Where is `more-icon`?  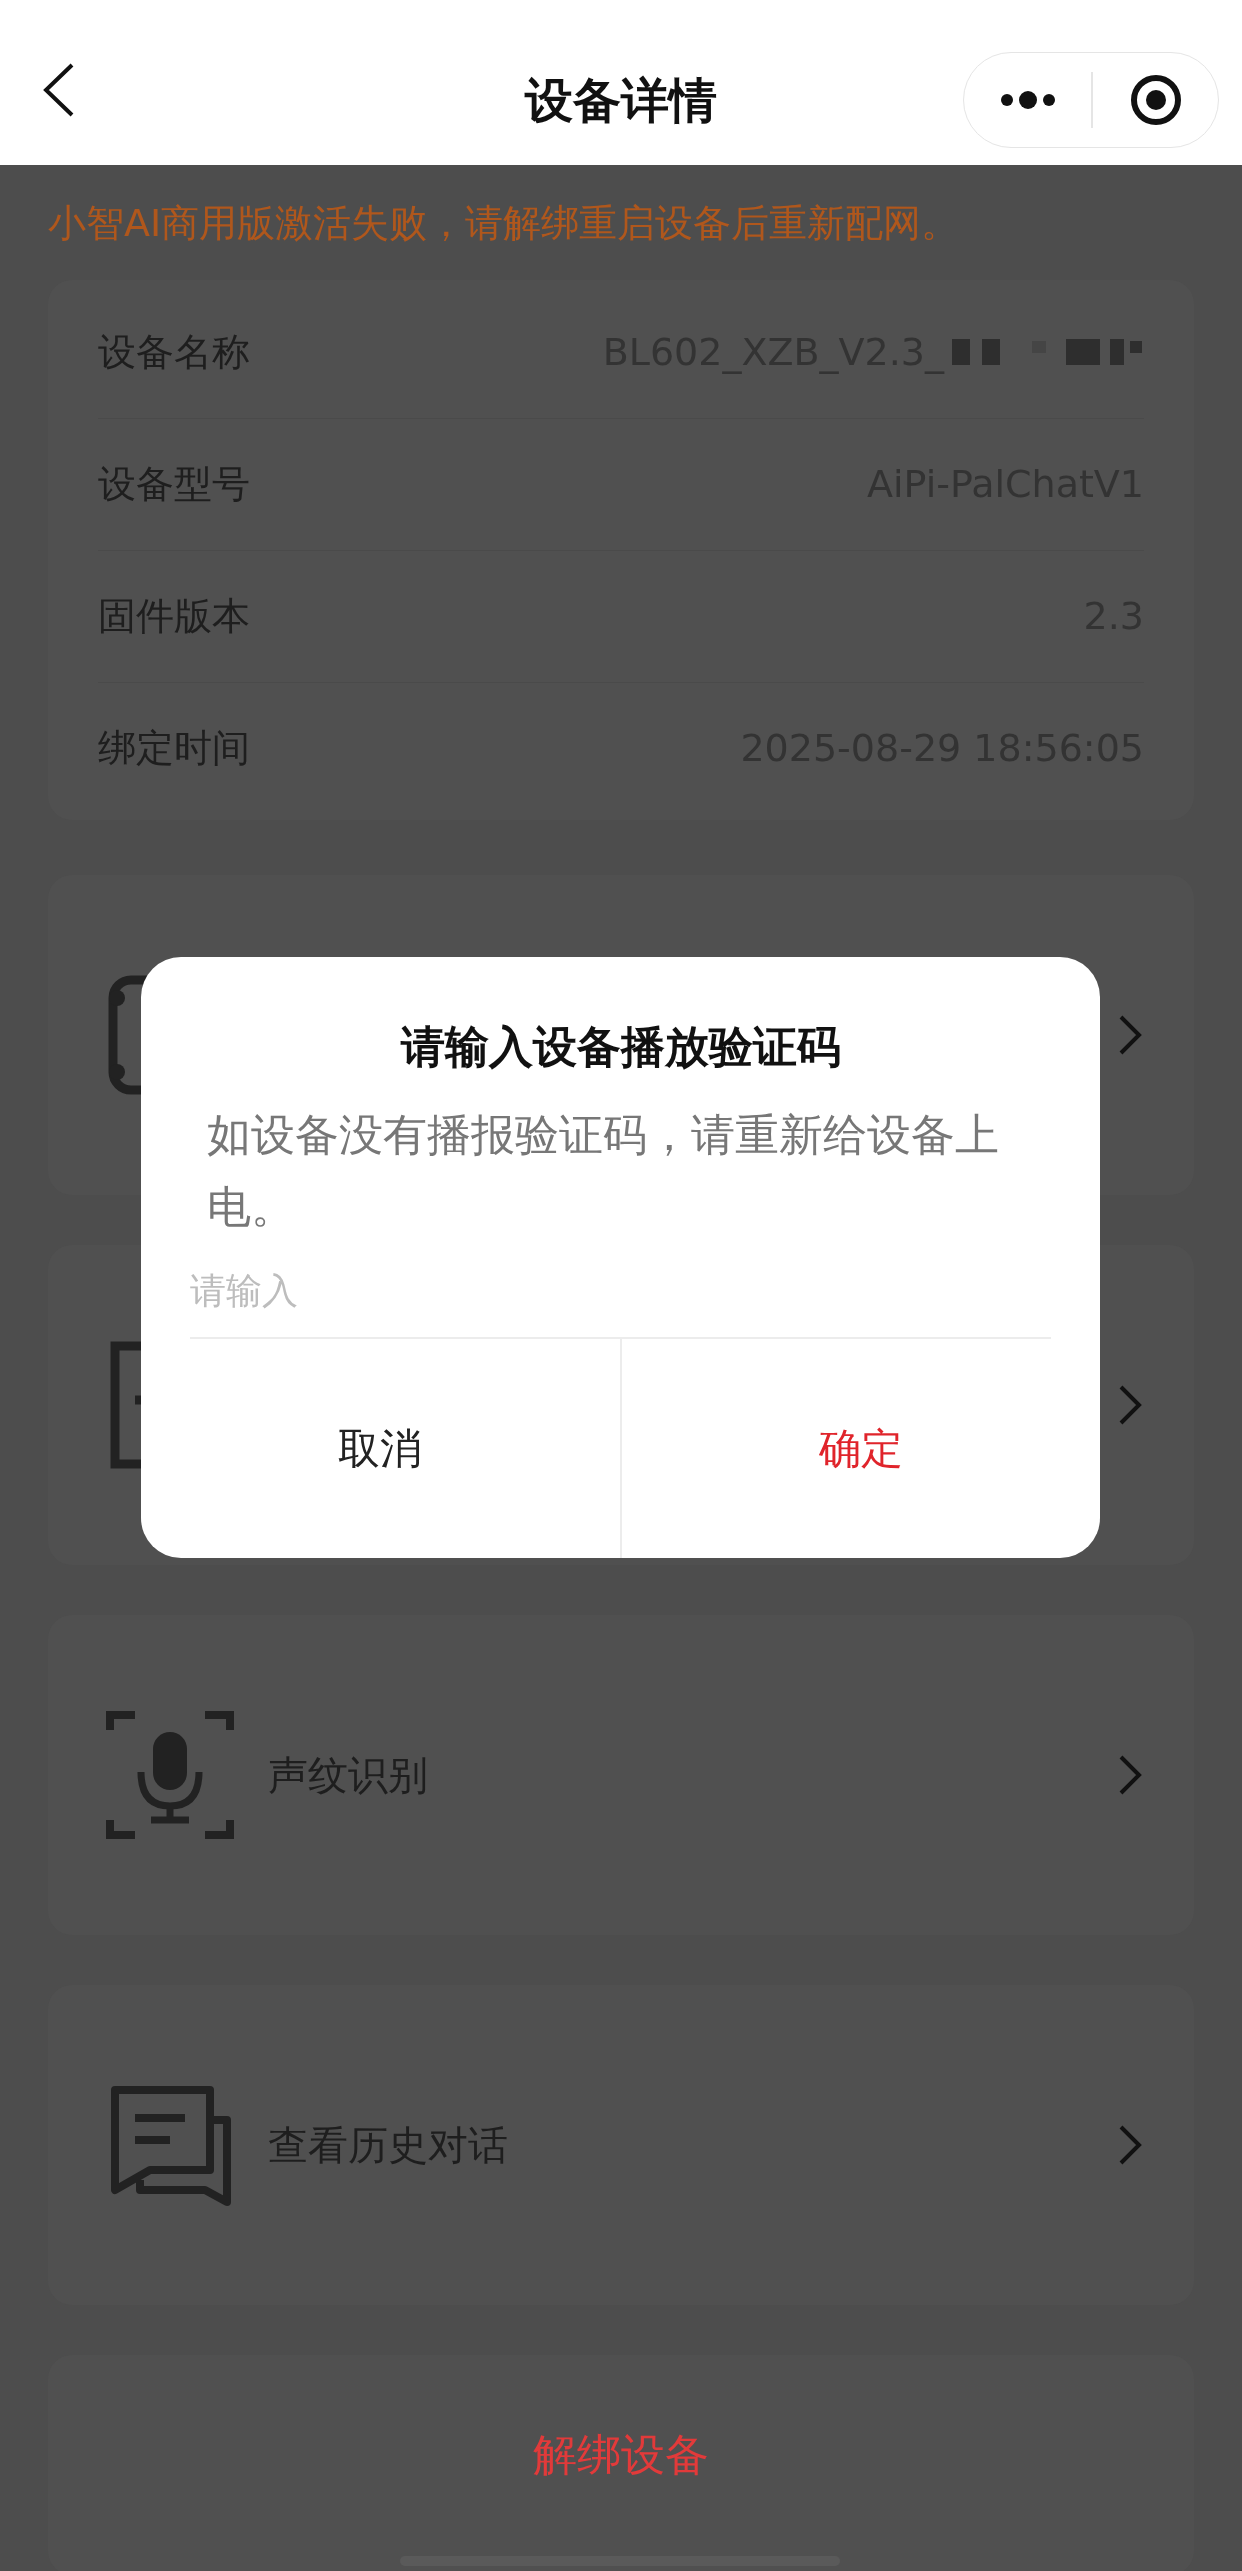 more-icon is located at coordinates (1027, 100).